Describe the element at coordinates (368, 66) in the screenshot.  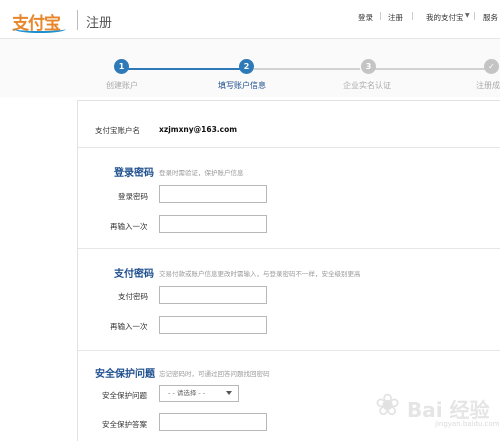
I see `step-3-circle: 3` at that location.